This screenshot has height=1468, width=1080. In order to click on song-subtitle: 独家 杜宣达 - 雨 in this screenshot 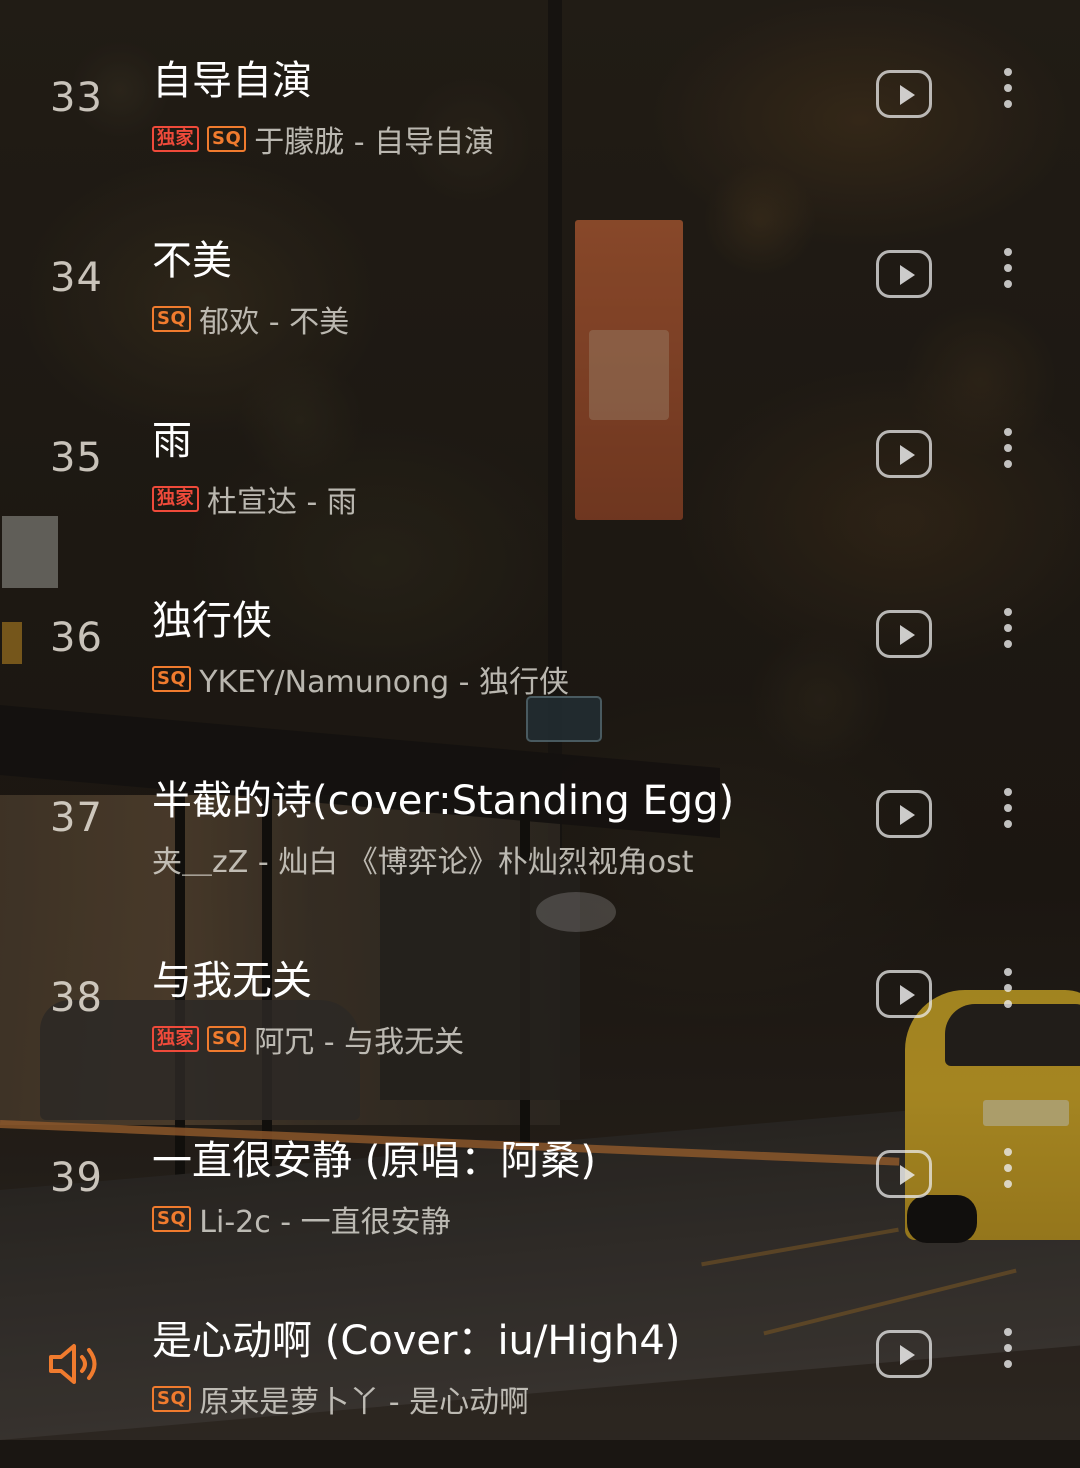, I will do `click(254, 499)`.